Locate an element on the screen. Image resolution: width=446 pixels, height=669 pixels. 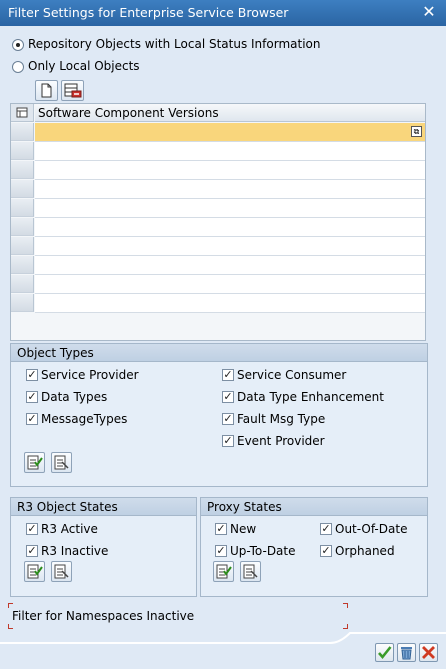
label-fault-msg-type: Fault Msg Type is located at coordinates (281, 419).